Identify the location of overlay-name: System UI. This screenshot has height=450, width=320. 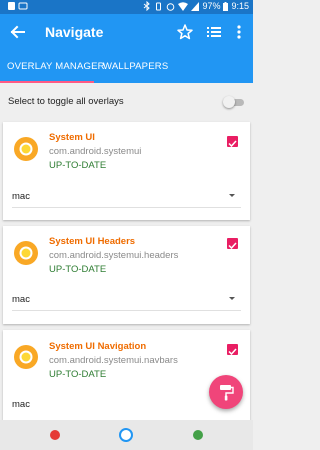
(72, 137).